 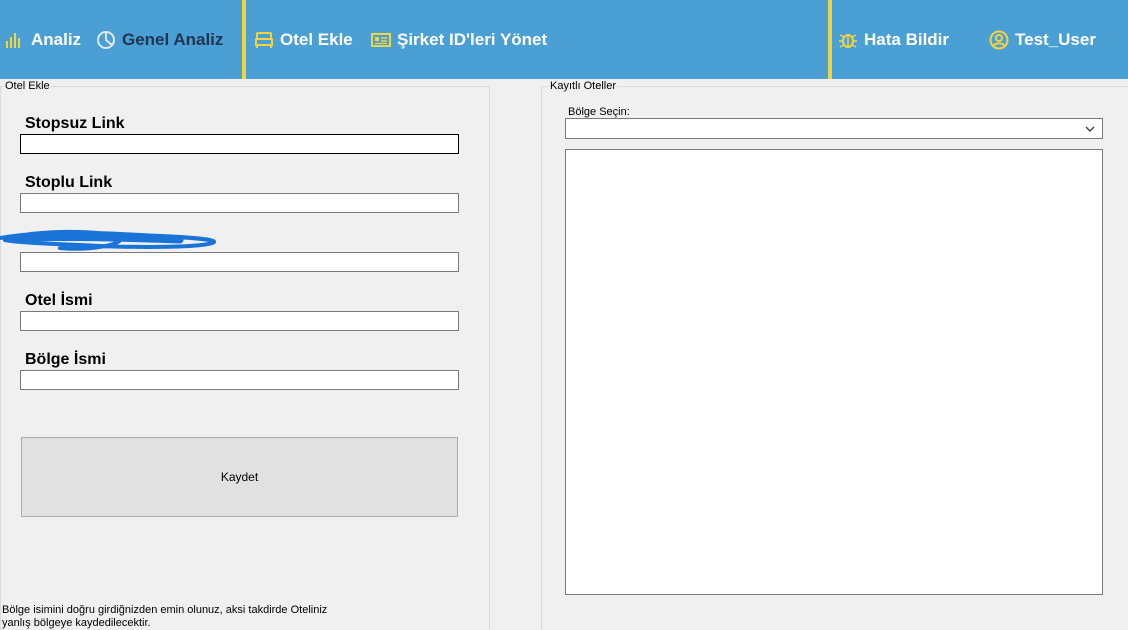 What do you see at coordinates (907, 39) in the screenshot?
I see `nav-hata-bildir-label: Hata Bildir` at bounding box center [907, 39].